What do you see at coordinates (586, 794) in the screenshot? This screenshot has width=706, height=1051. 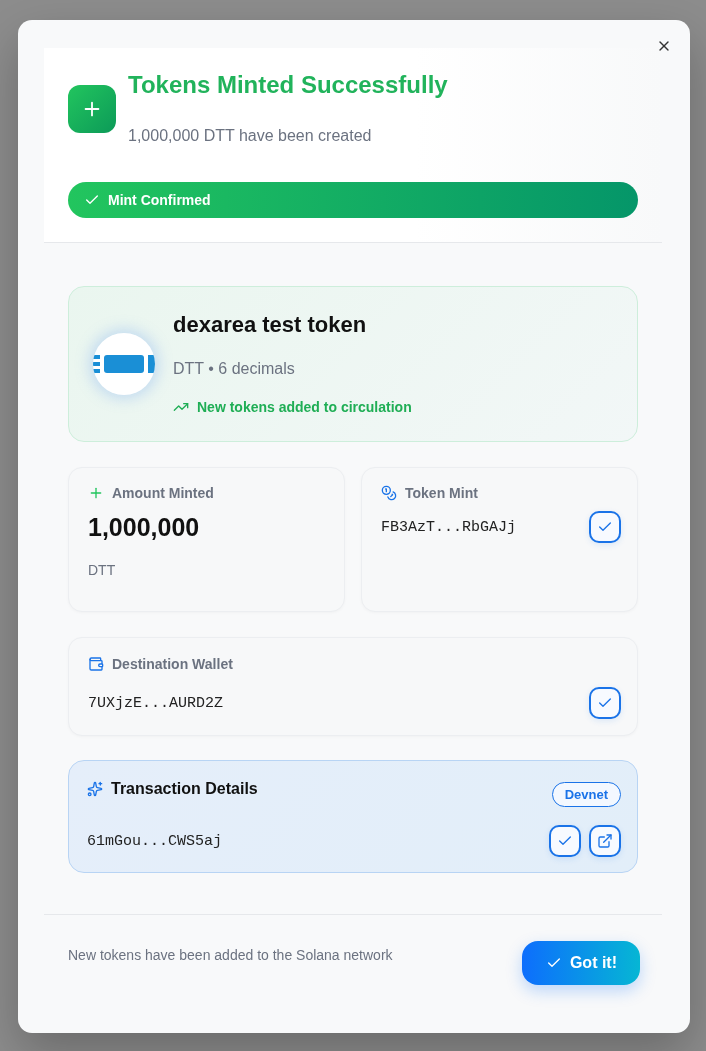 I see `network-badge: Devnet` at bounding box center [586, 794].